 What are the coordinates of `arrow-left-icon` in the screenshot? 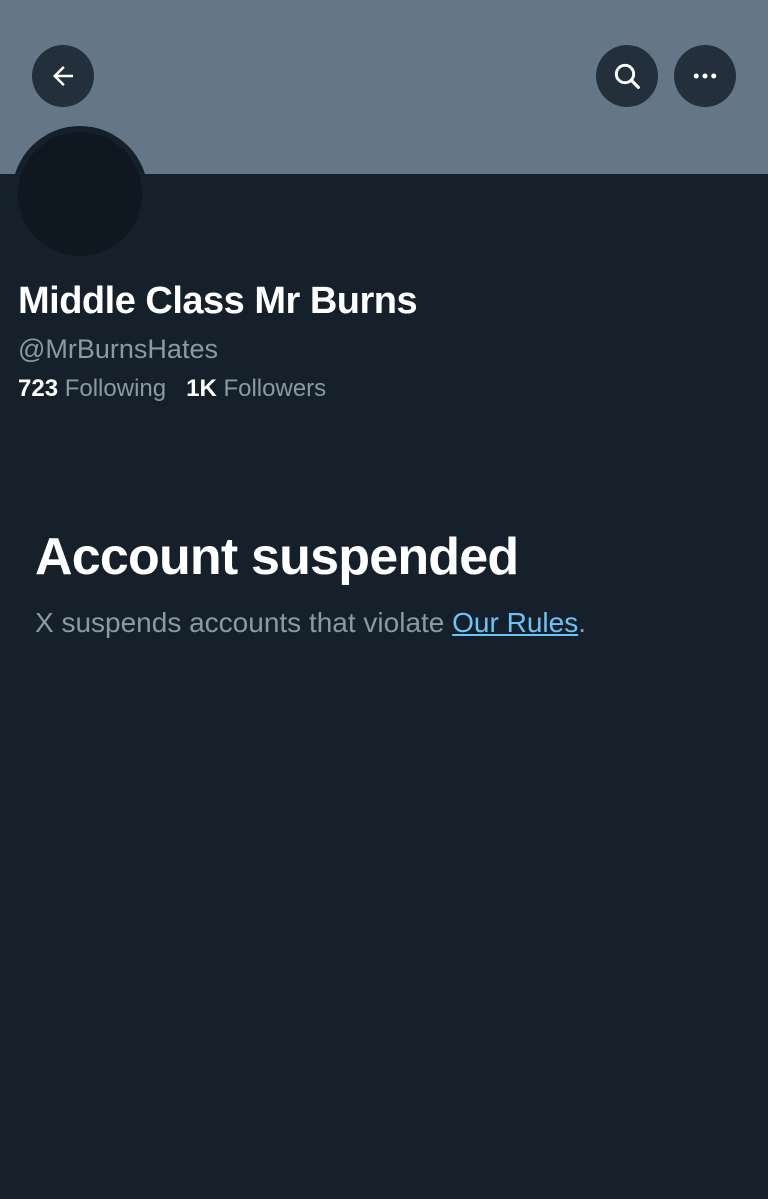 It's located at (63, 76).